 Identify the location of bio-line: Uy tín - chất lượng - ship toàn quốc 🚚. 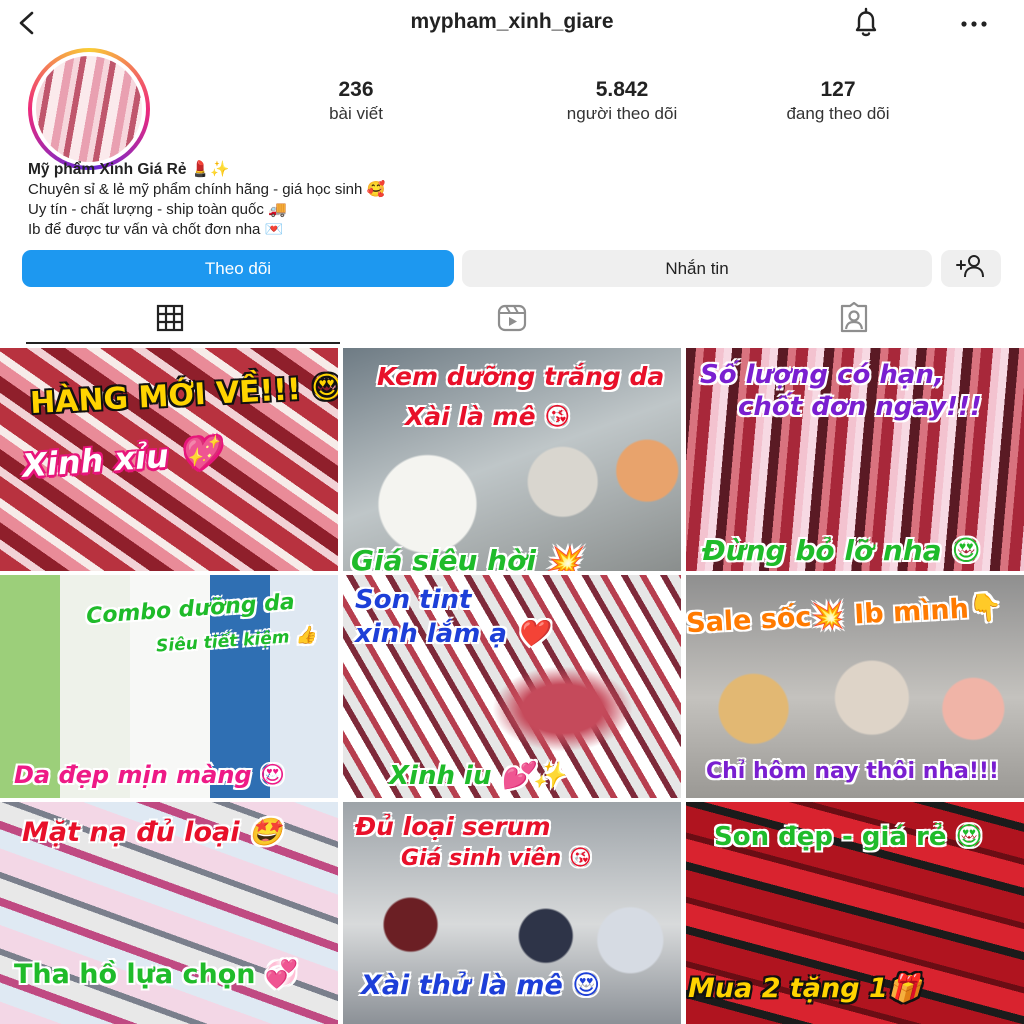
(157, 209).